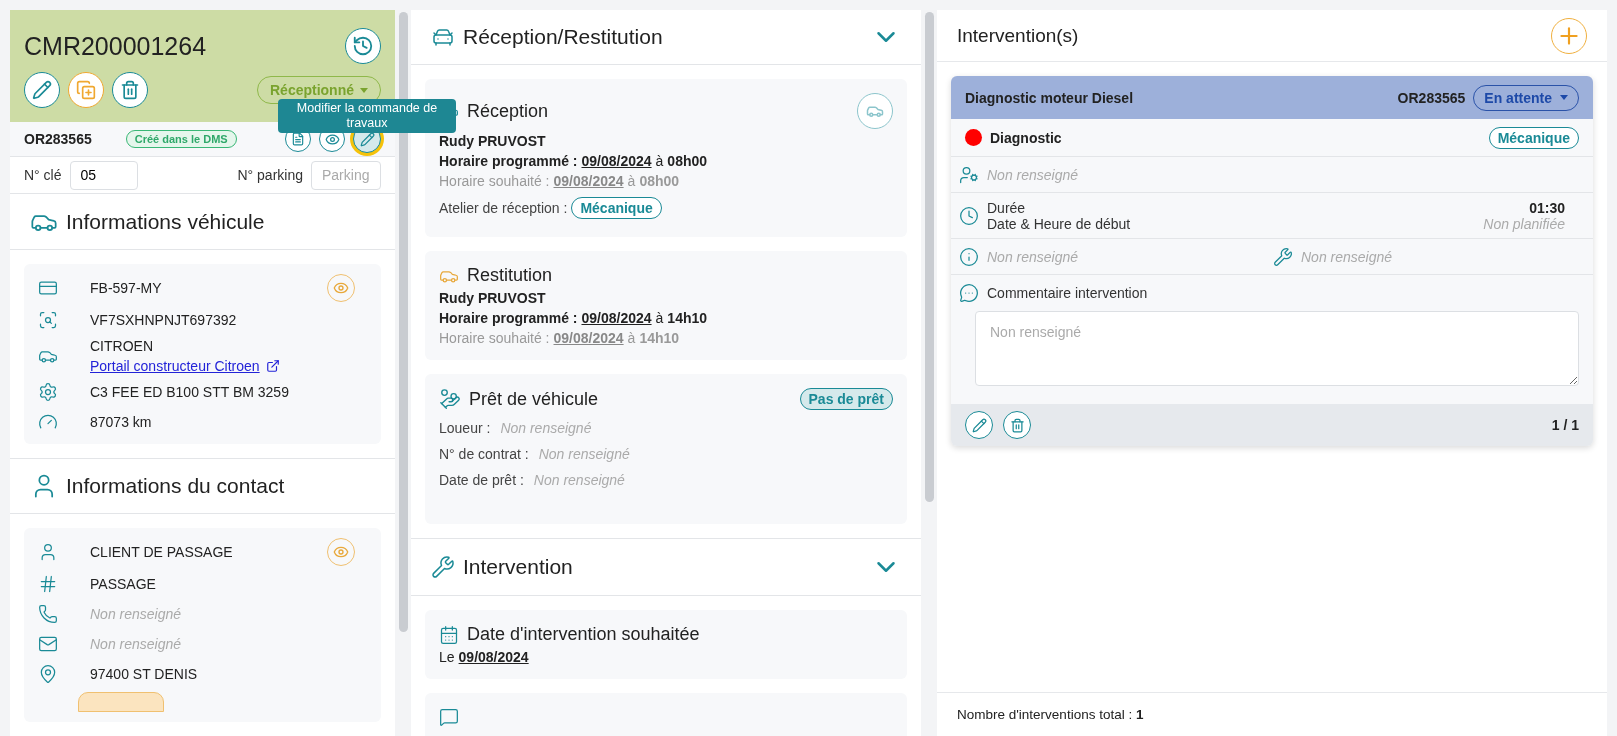  Describe the element at coordinates (122, 346) in the screenshot. I see `info-text: CITROEN` at that location.